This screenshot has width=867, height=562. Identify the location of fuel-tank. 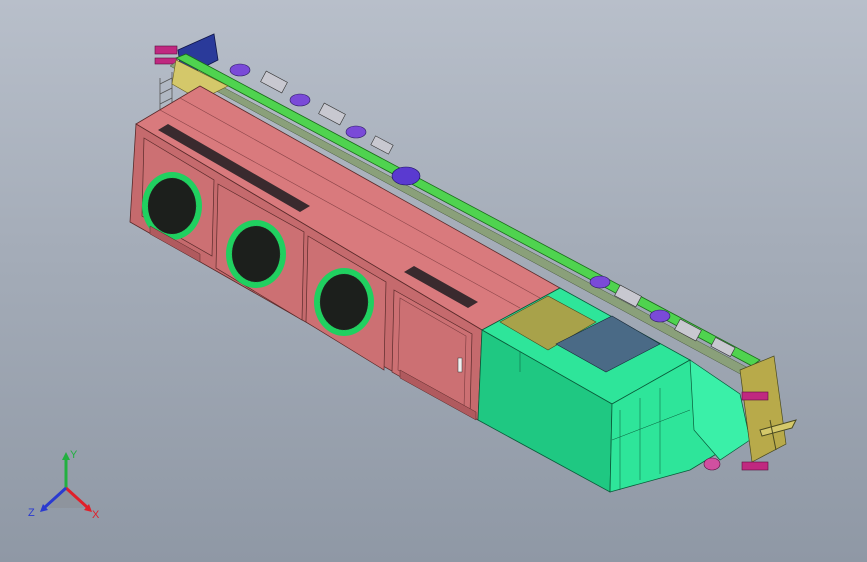
(406, 176).